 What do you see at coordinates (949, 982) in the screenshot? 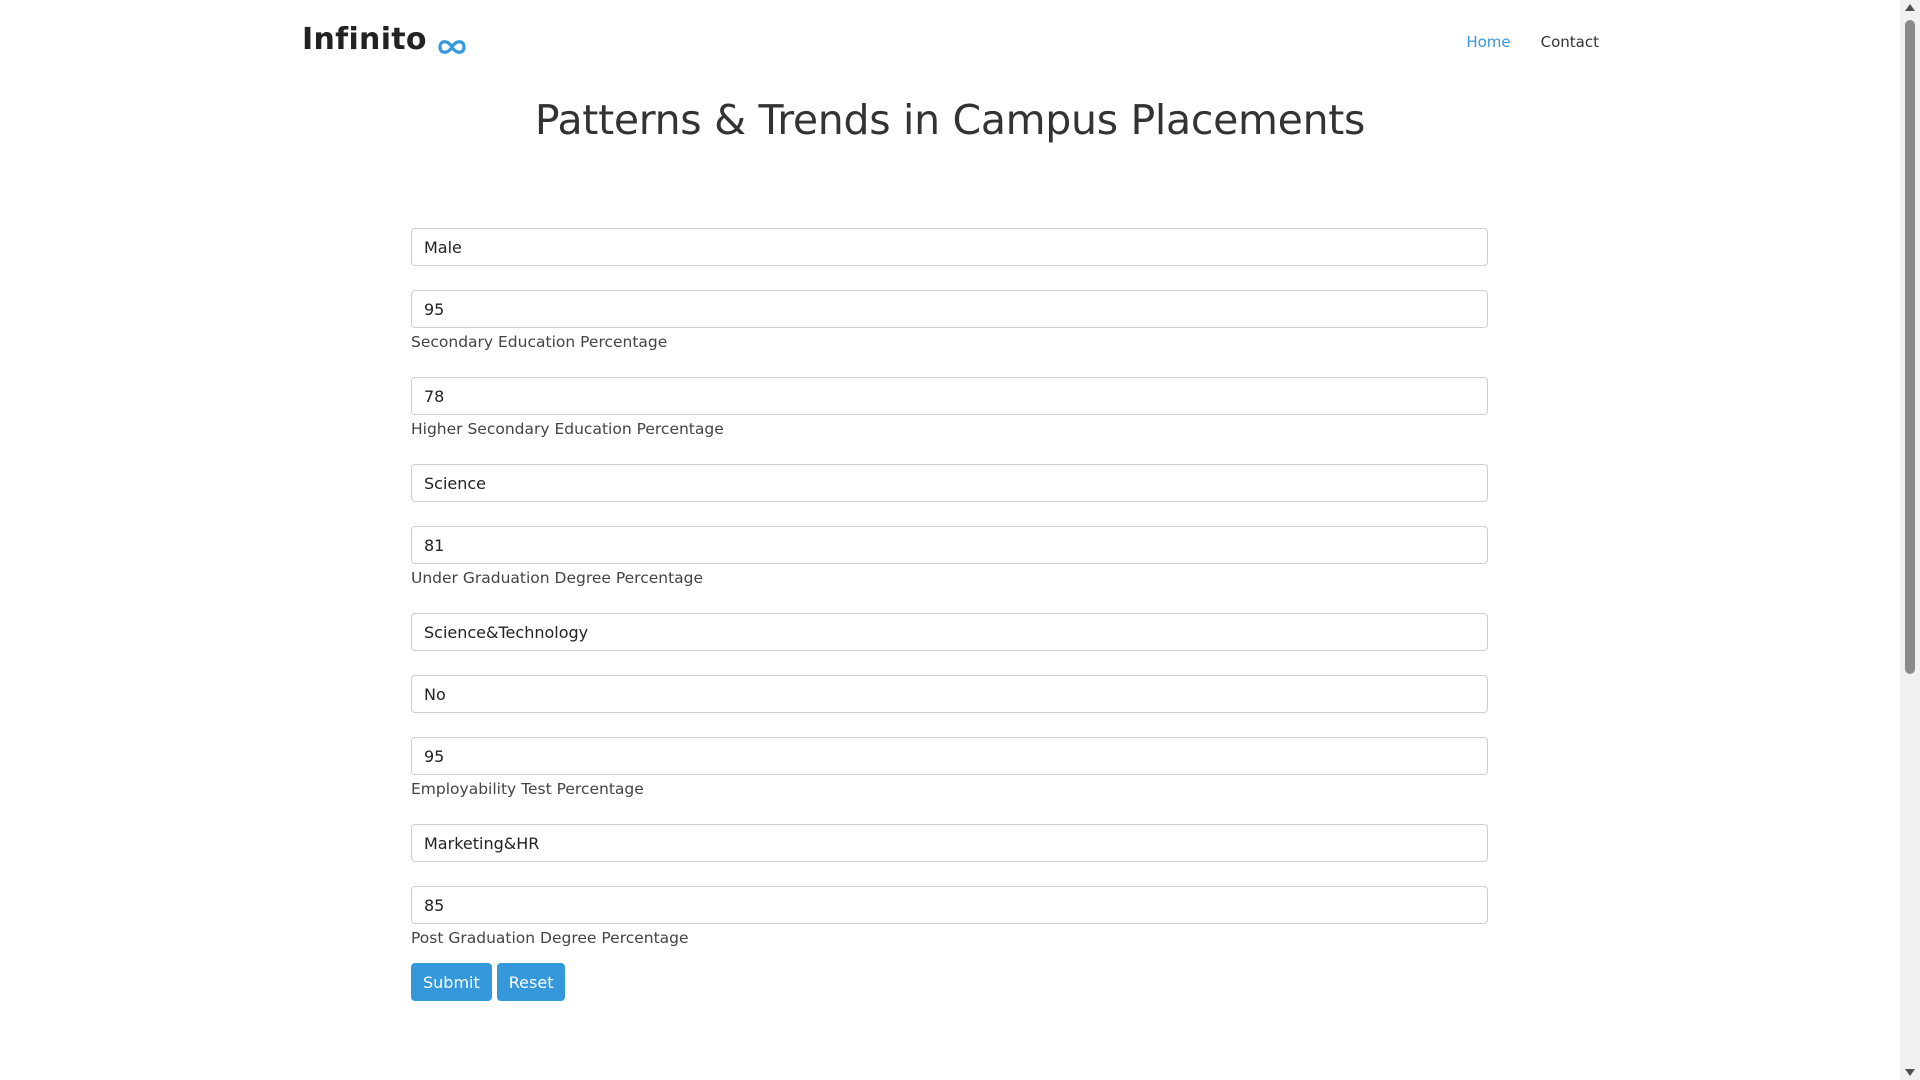
I see `form-actions: Submit Reset` at bounding box center [949, 982].